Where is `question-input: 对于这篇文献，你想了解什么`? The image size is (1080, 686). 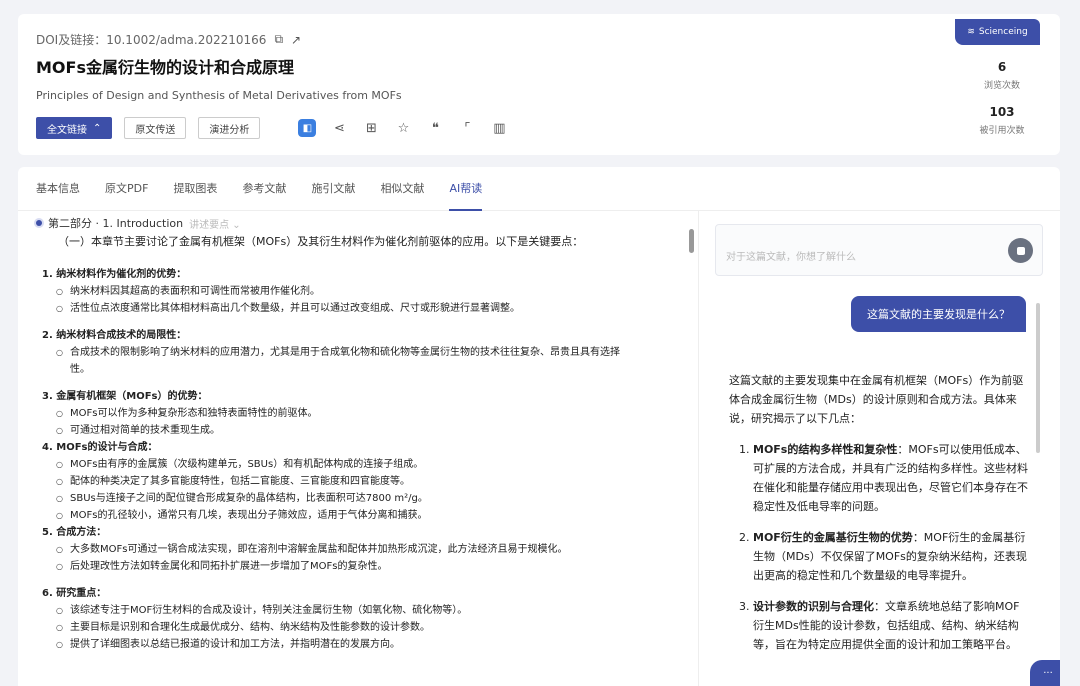 question-input: 对于这篇文献，你想了解什么 is located at coordinates (879, 250).